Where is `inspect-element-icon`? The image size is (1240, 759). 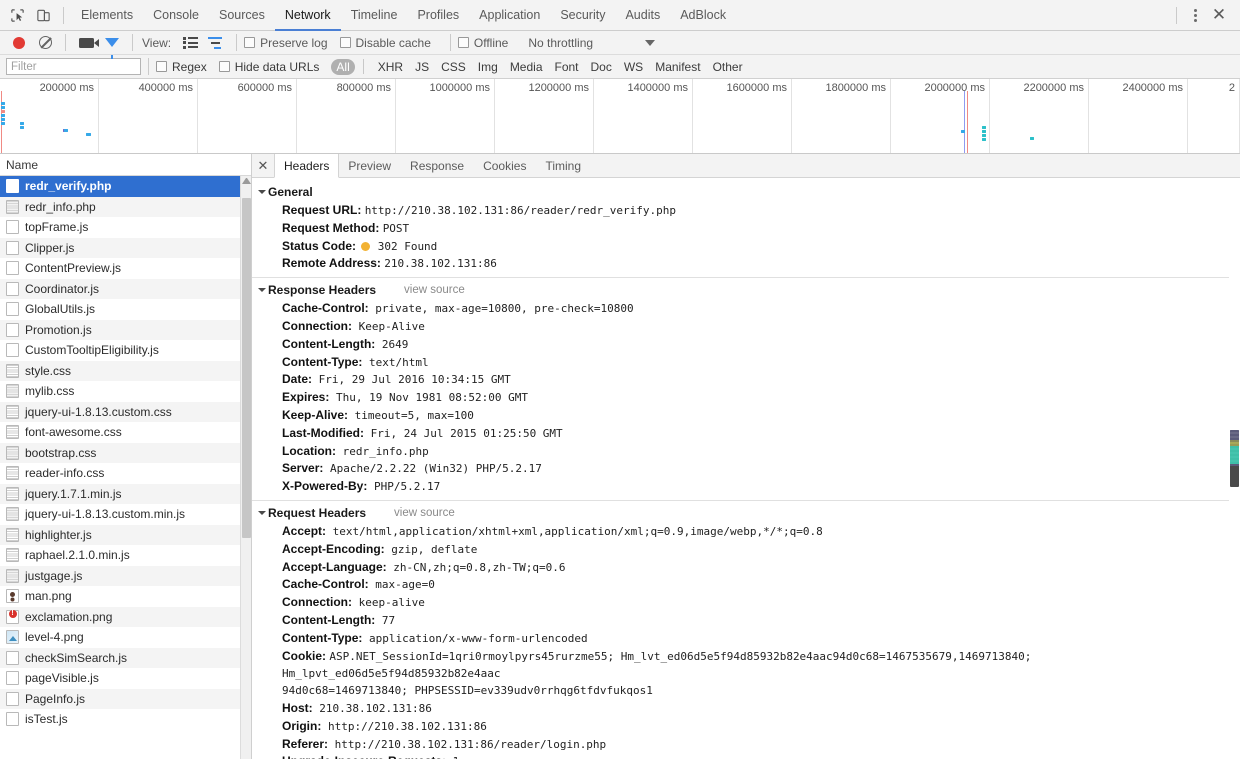 inspect-element-icon is located at coordinates (17, 15).